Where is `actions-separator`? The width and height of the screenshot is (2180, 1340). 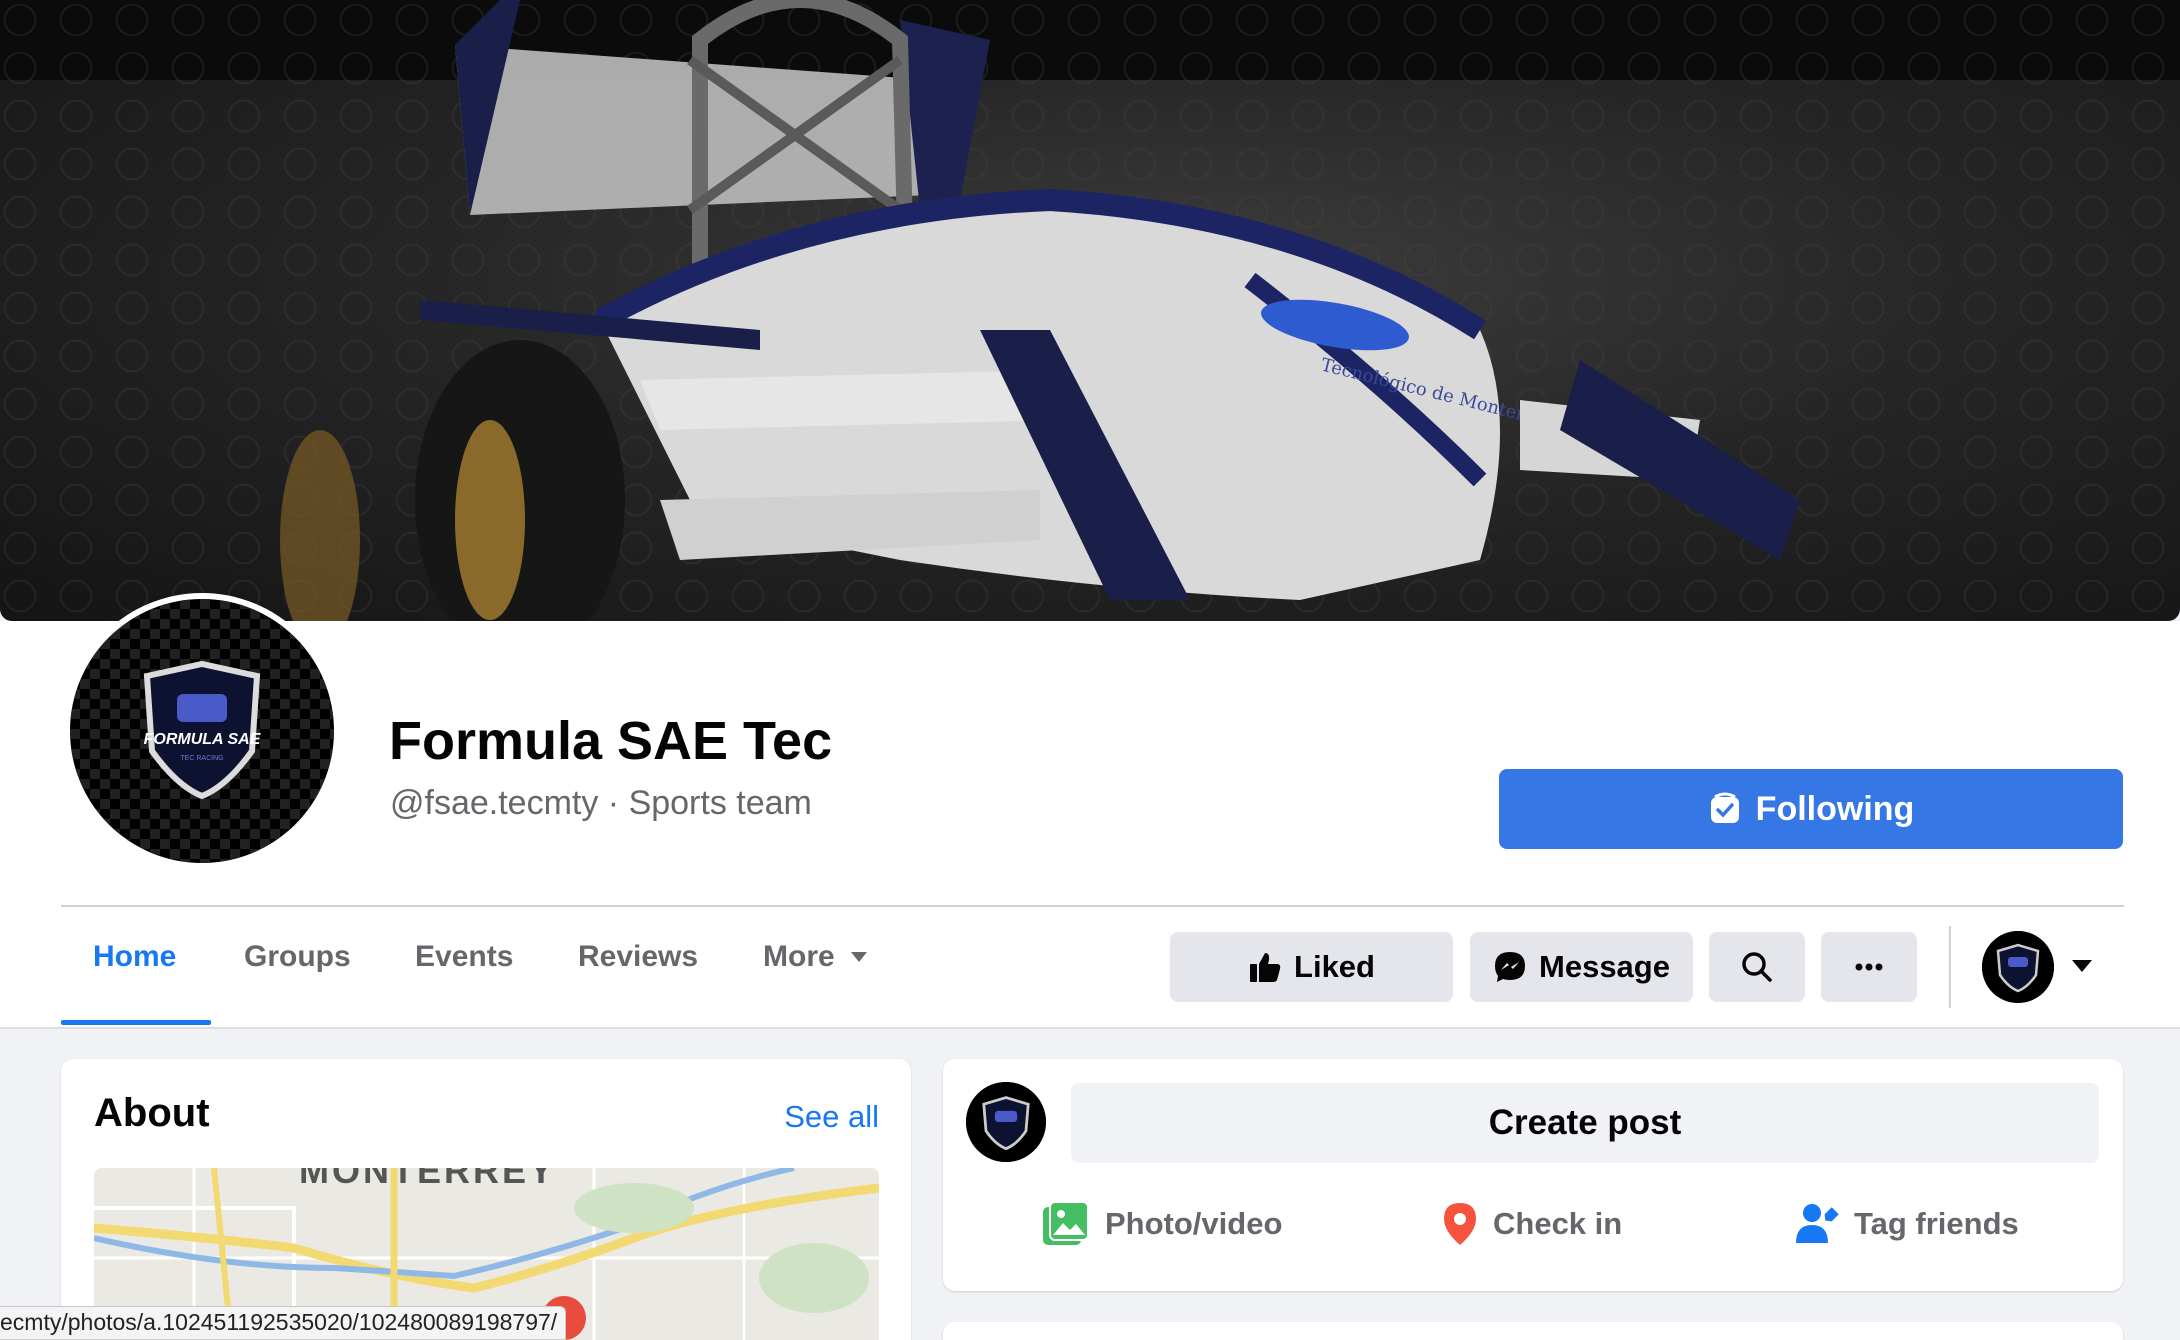 actions-separator is located at coordinates (1950, 967).